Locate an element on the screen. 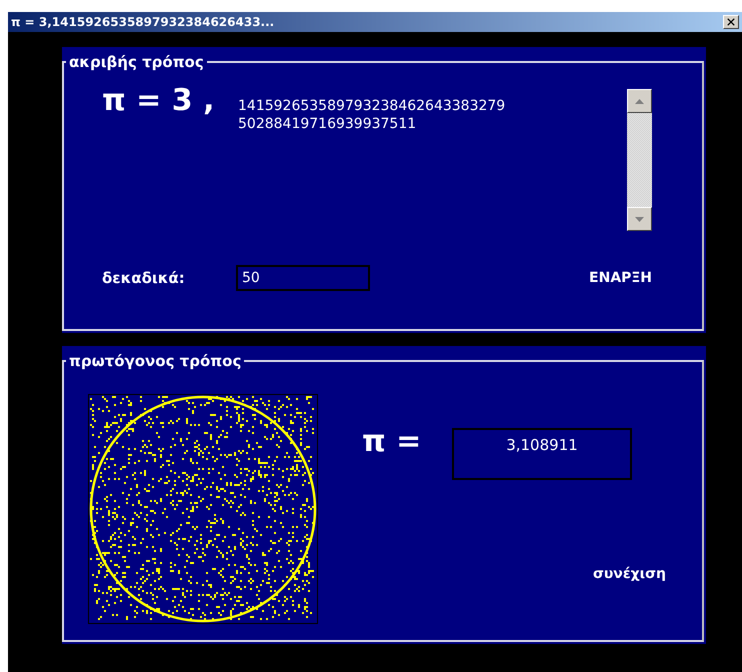  scroll-up-button is located at coordinates (639, 101).